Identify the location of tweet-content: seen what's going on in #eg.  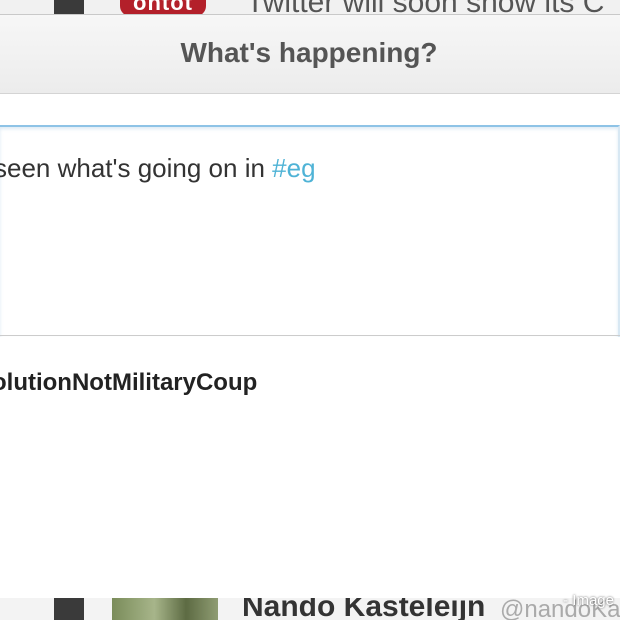
(158, 168).